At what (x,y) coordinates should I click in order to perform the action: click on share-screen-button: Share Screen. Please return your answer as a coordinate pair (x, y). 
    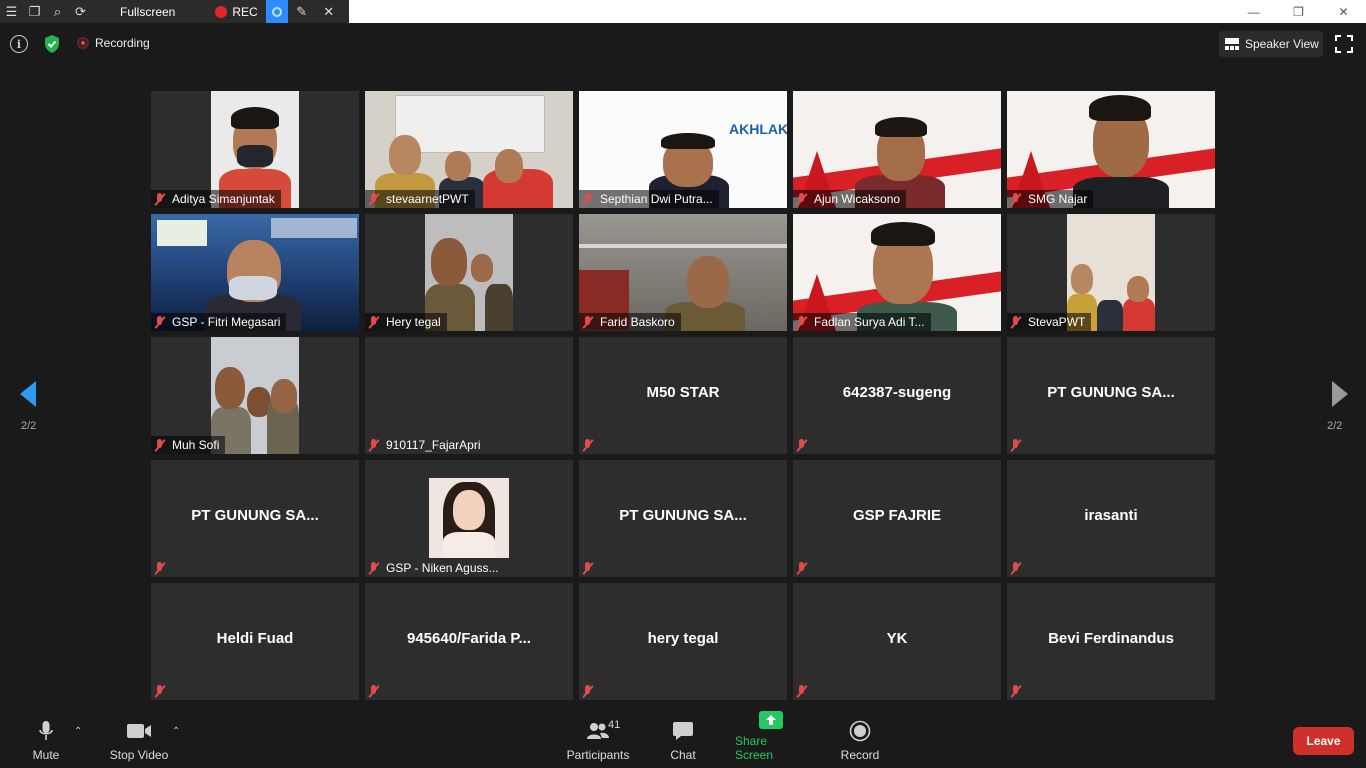
    Looking at the image, I should click on (771, 739).